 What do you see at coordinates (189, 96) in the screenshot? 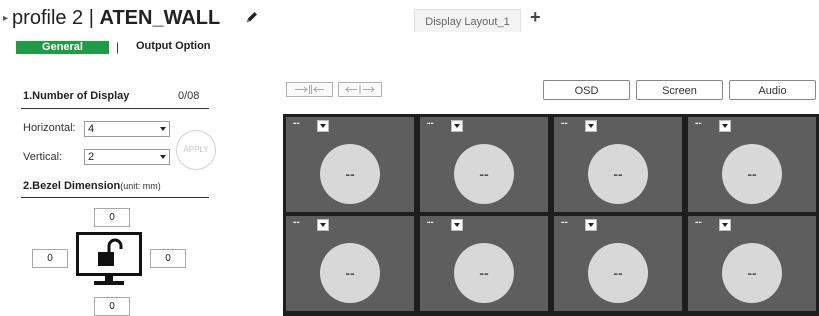
I see `display-count: 0/08` at bounding box center [189, 96].